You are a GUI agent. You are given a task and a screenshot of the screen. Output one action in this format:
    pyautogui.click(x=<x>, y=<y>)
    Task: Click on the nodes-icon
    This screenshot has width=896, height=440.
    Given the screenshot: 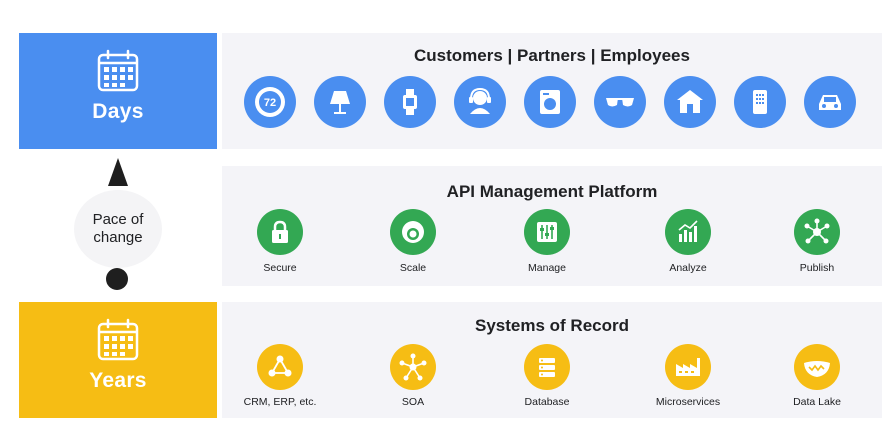 What is the action you would take?
    pyautogui.click(x=280, y=367)
    